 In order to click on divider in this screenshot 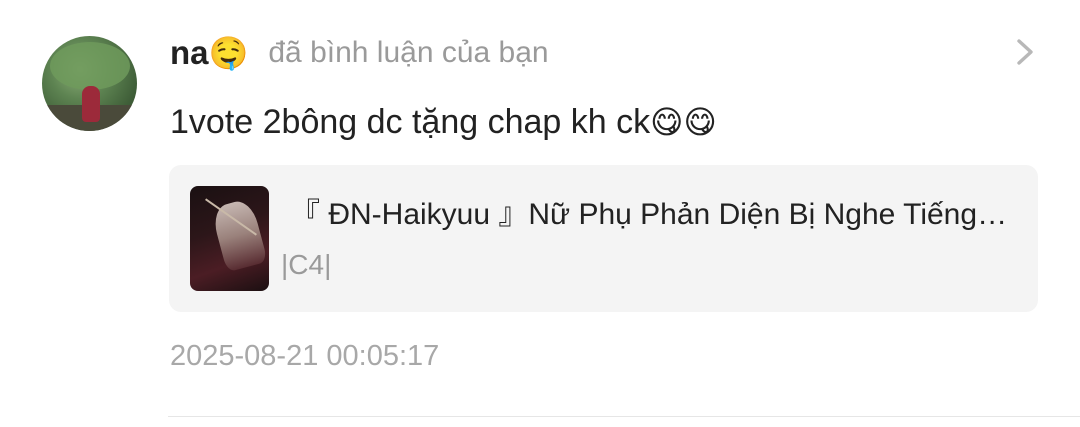, I will do `click(624, 416)`.